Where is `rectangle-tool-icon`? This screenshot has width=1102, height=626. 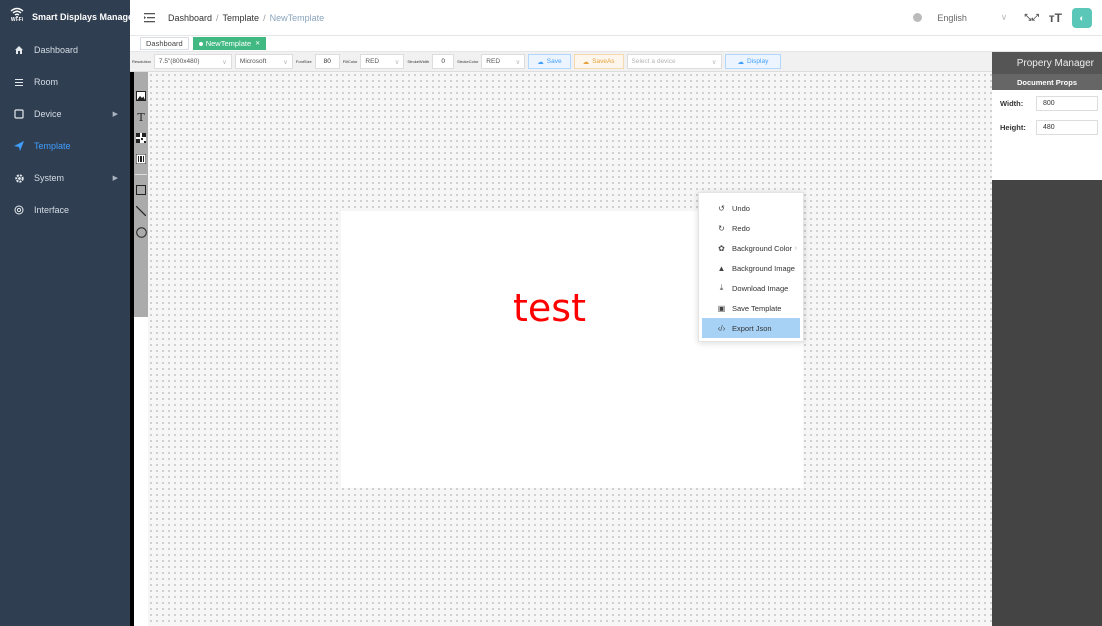
rectangle-tool-icon is located at coordinates (141, 190).